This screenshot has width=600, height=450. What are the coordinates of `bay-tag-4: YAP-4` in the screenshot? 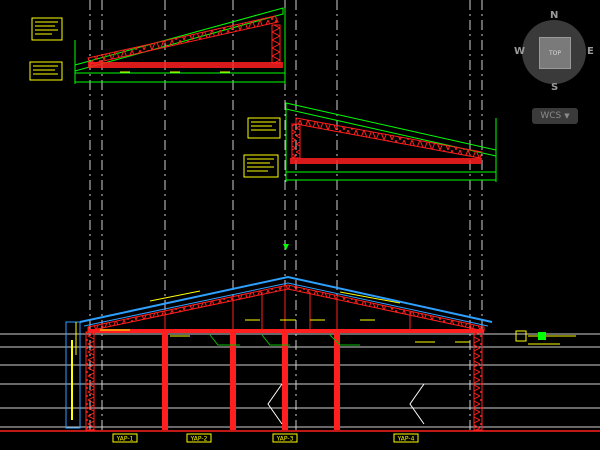 It's located at (406, 438).